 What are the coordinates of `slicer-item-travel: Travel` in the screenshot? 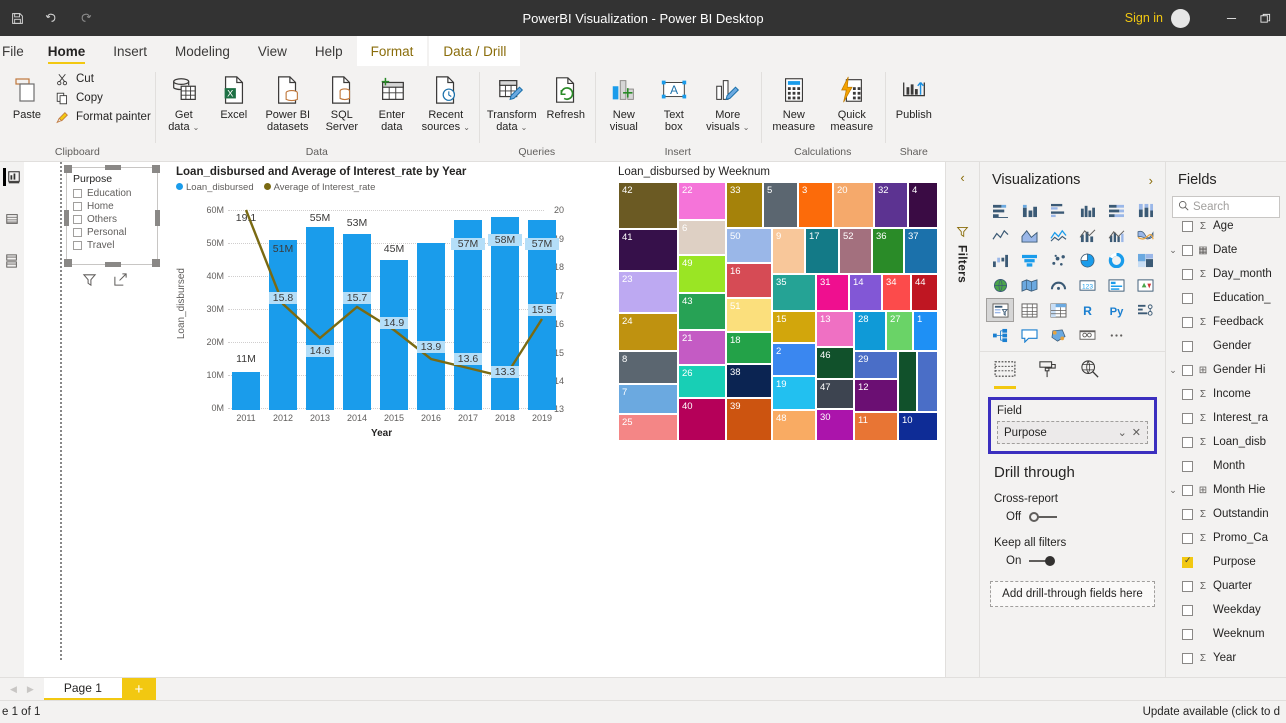 It's located at (112, 245).